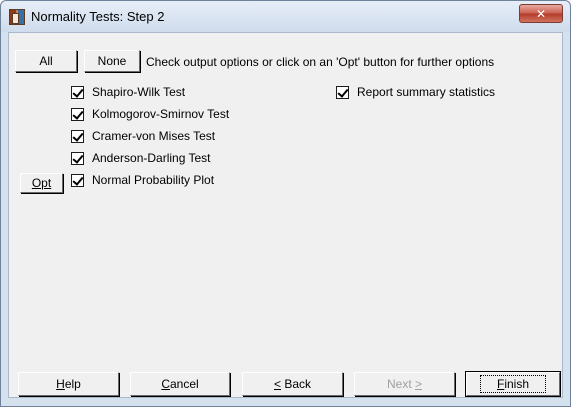 Image resolution: width=571 pixels, height=407 pixels. What do you see at coordinates (98, 16) in the screenshot?
I see `window-title: Normality Tests: Step 2` at bounding box center [98, 16].